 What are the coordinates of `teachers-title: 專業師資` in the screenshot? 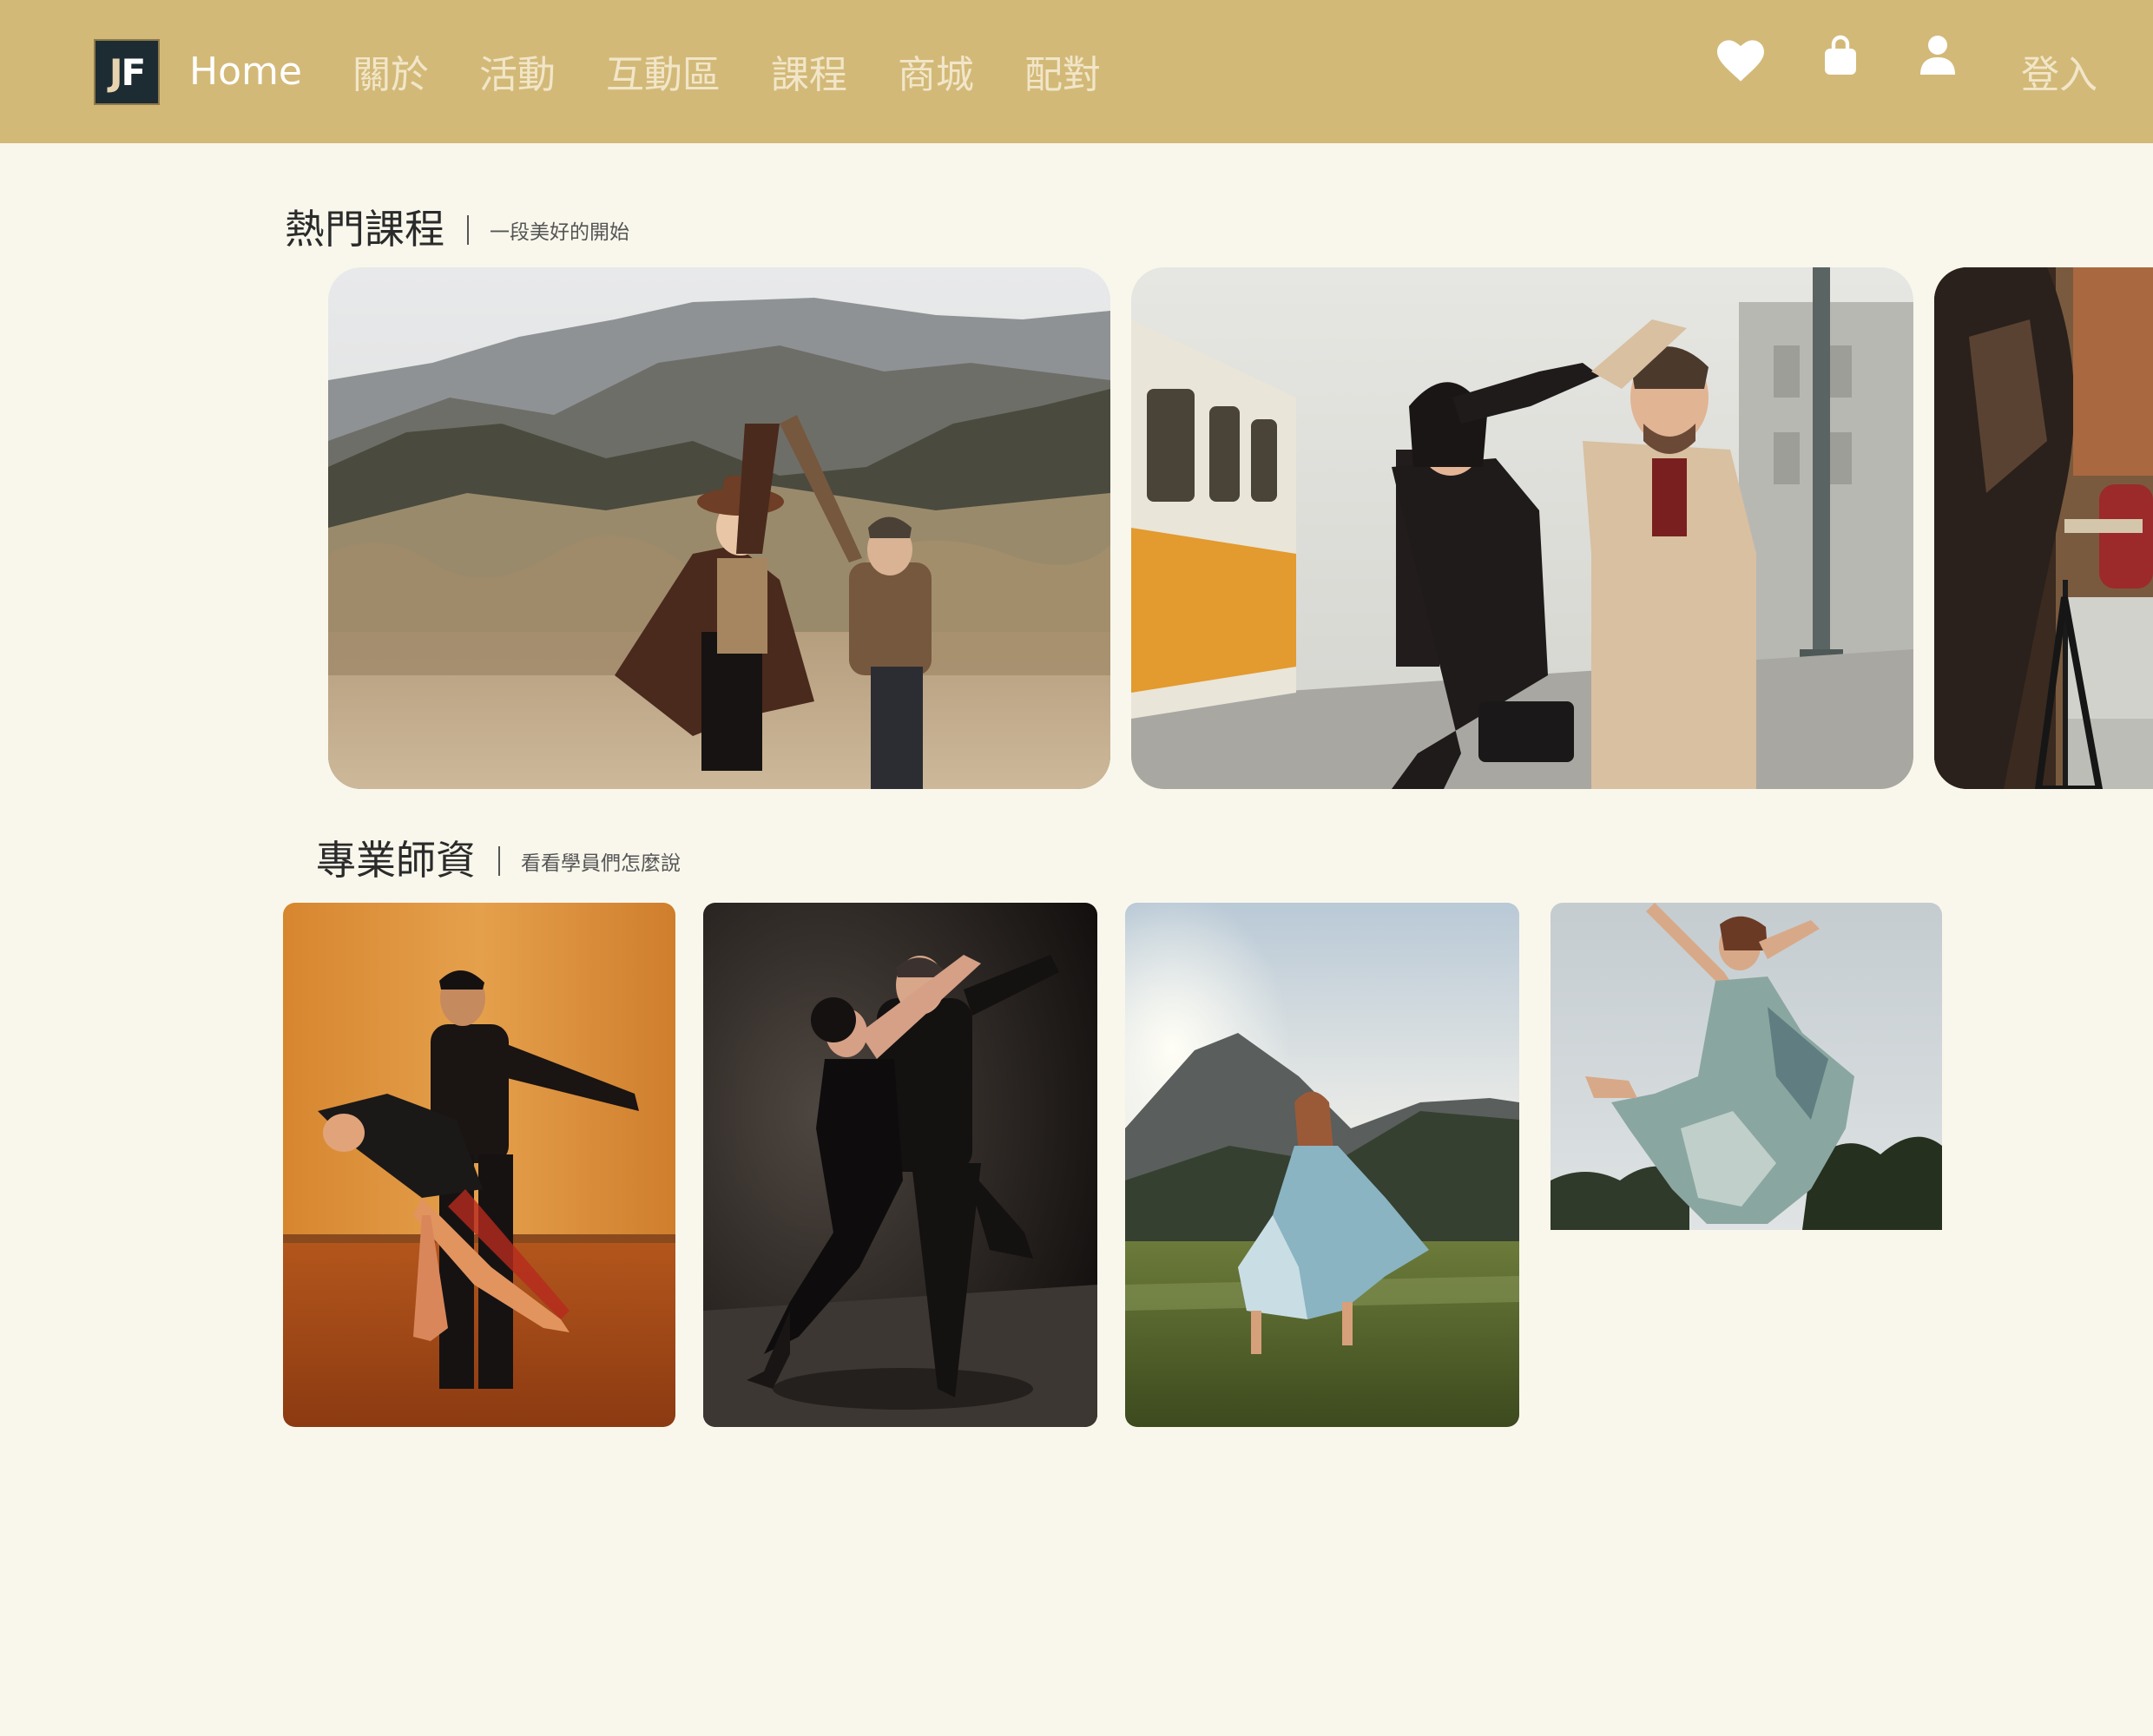 It's located at (396, 860).